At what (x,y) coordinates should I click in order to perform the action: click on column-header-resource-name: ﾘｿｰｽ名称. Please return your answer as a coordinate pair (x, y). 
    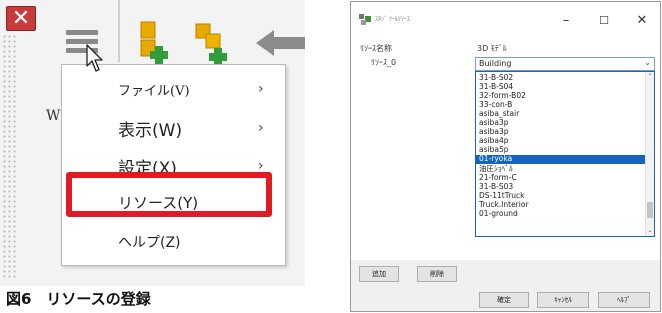
    Looking at the image, I should click on (376, 48).